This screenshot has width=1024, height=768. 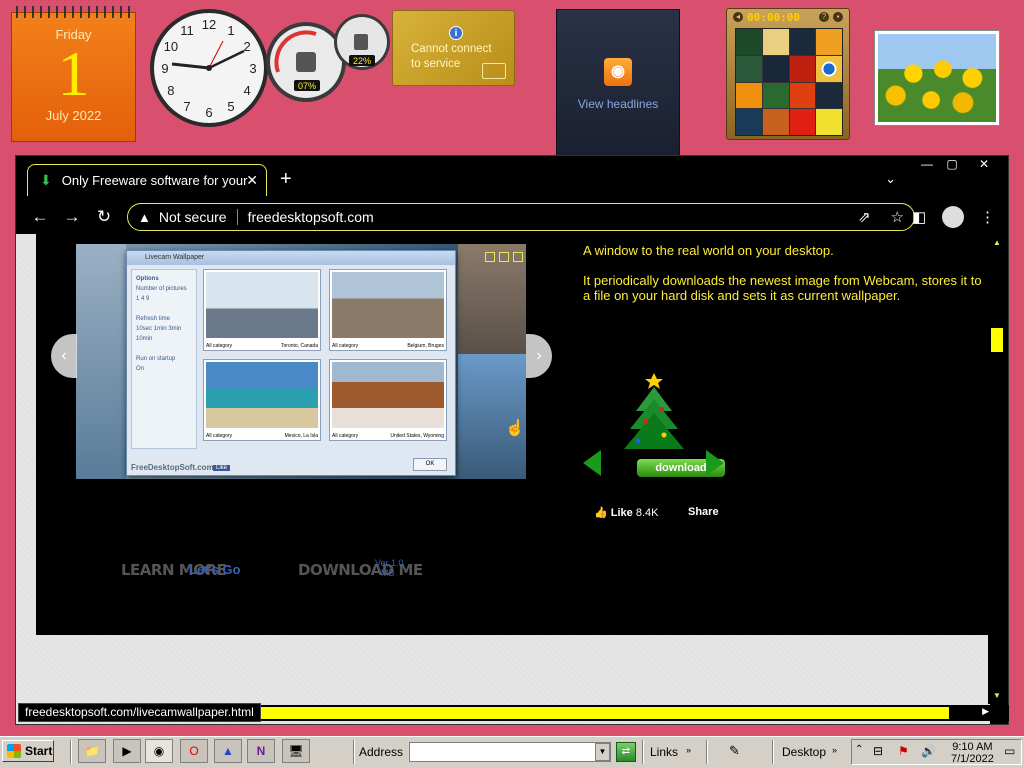 What do you see at coordinates (1009, 751) in the screenshot?
I see `show-desktop-icon: ▭` at bounding box center [1009, 751].